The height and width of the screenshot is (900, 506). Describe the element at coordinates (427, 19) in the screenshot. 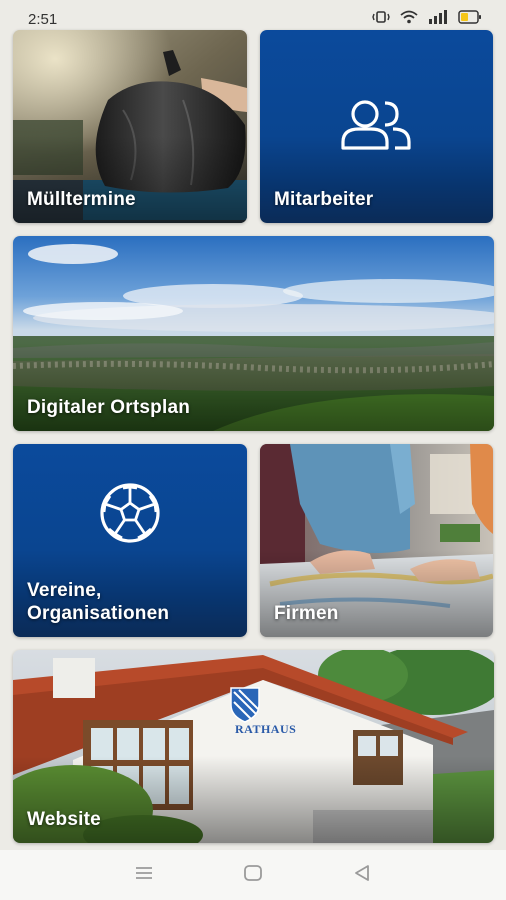

I see `status-icons` at that location.